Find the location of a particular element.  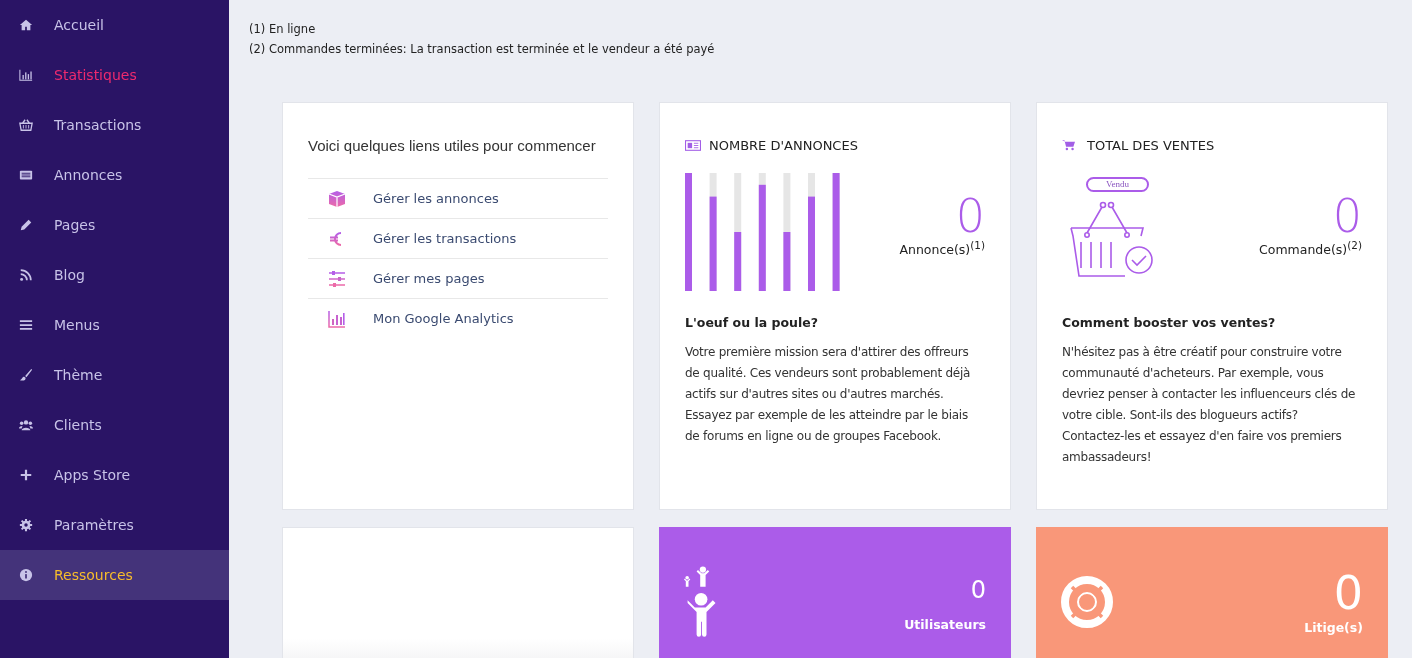

settings-icon is located at coordinates (26, 525).